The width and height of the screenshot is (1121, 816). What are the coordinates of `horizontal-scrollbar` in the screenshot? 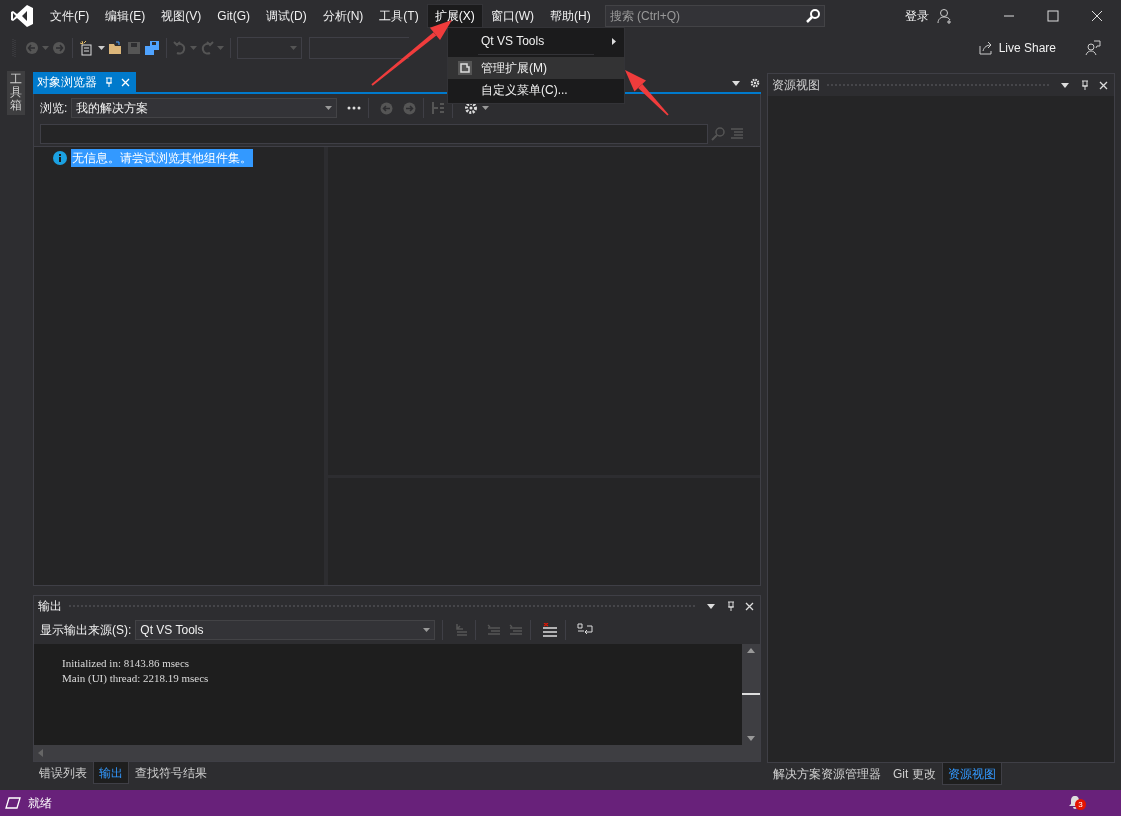 It's located at (397, 753).